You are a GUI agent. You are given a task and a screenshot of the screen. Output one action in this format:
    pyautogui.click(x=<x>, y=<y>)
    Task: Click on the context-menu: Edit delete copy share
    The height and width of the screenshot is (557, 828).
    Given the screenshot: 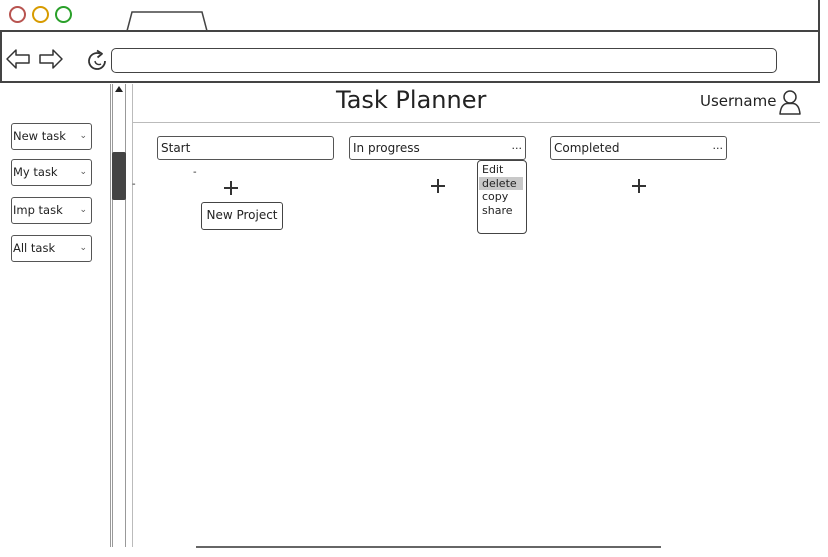 What is the action you would take?
    pyautogui.click(x=502, y=197)
    